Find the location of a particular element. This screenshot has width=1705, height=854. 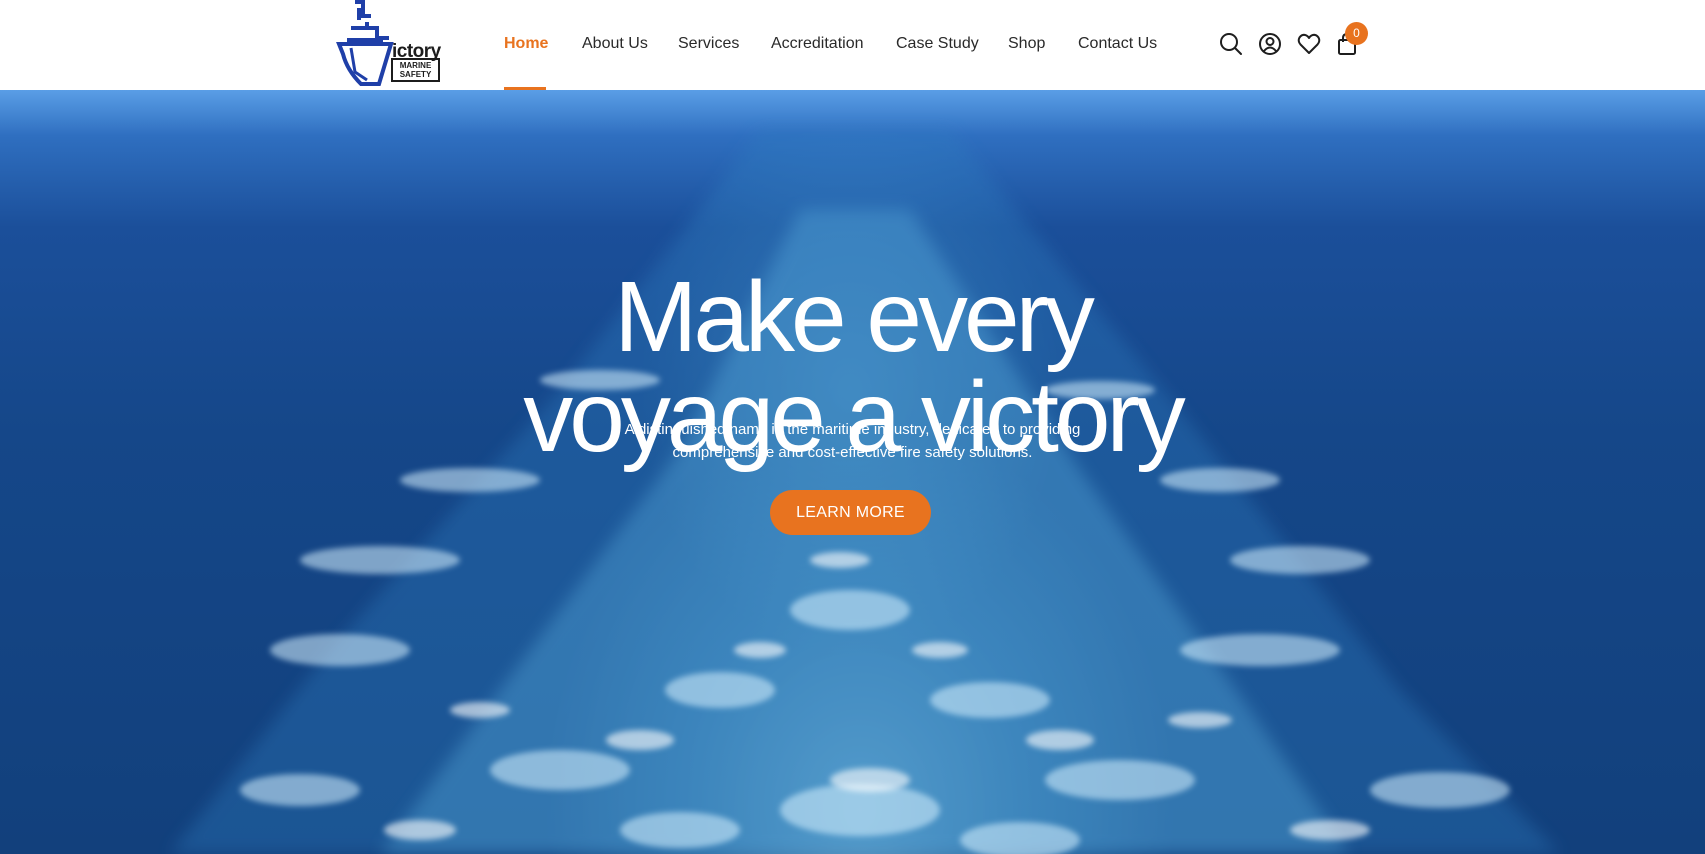

learn-more-button: LEARN MORE is located at coordinates (850, 512).